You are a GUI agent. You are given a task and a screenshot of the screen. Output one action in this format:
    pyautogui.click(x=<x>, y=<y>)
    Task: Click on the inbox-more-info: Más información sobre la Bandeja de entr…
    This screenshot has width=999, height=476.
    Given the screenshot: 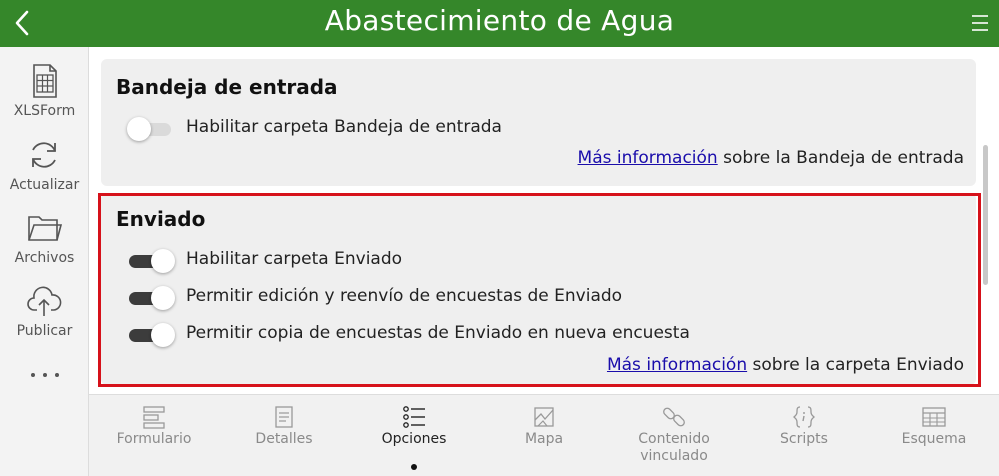 What is the action you would take?
    pyautogui.click(x=771, y=158)
    